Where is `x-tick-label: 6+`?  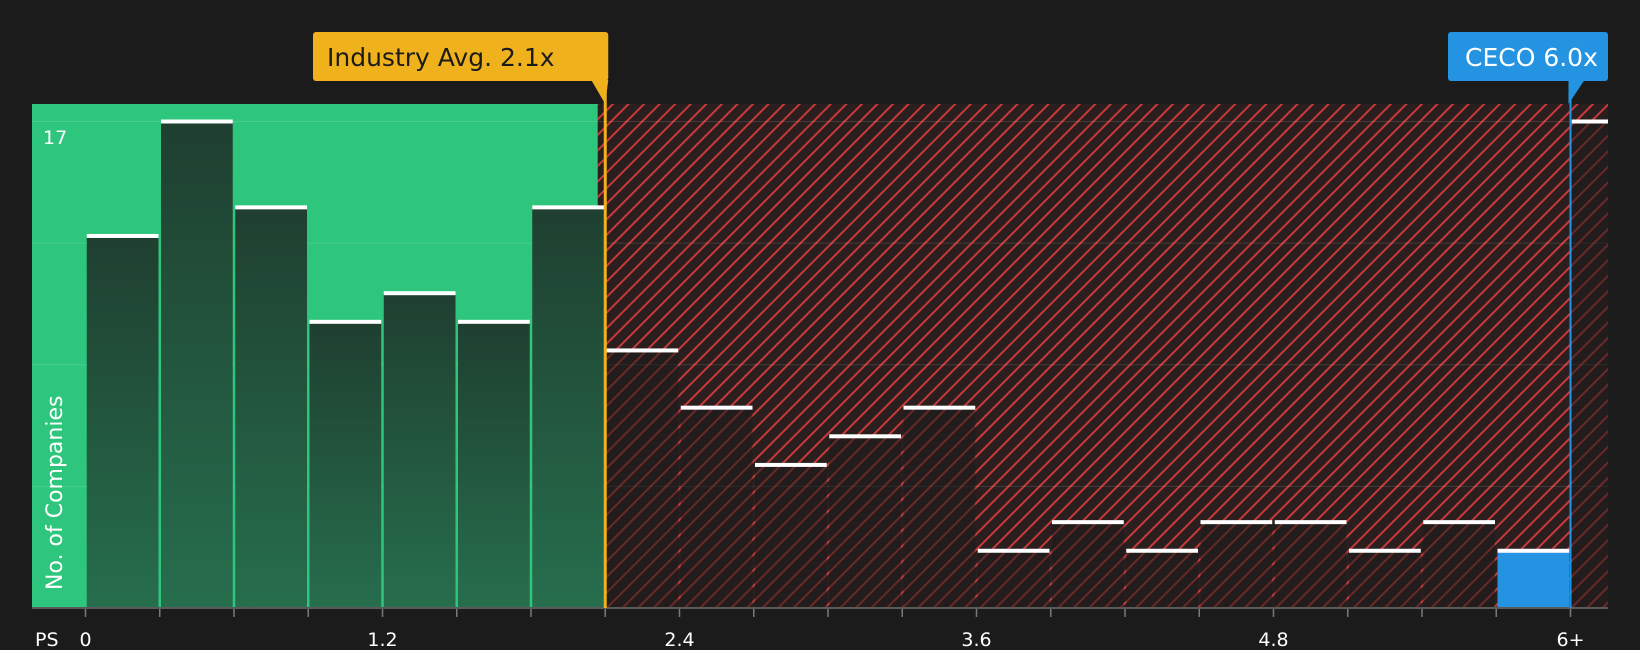
x-tick-label: 6+ is located at coordinates (1570, 639).